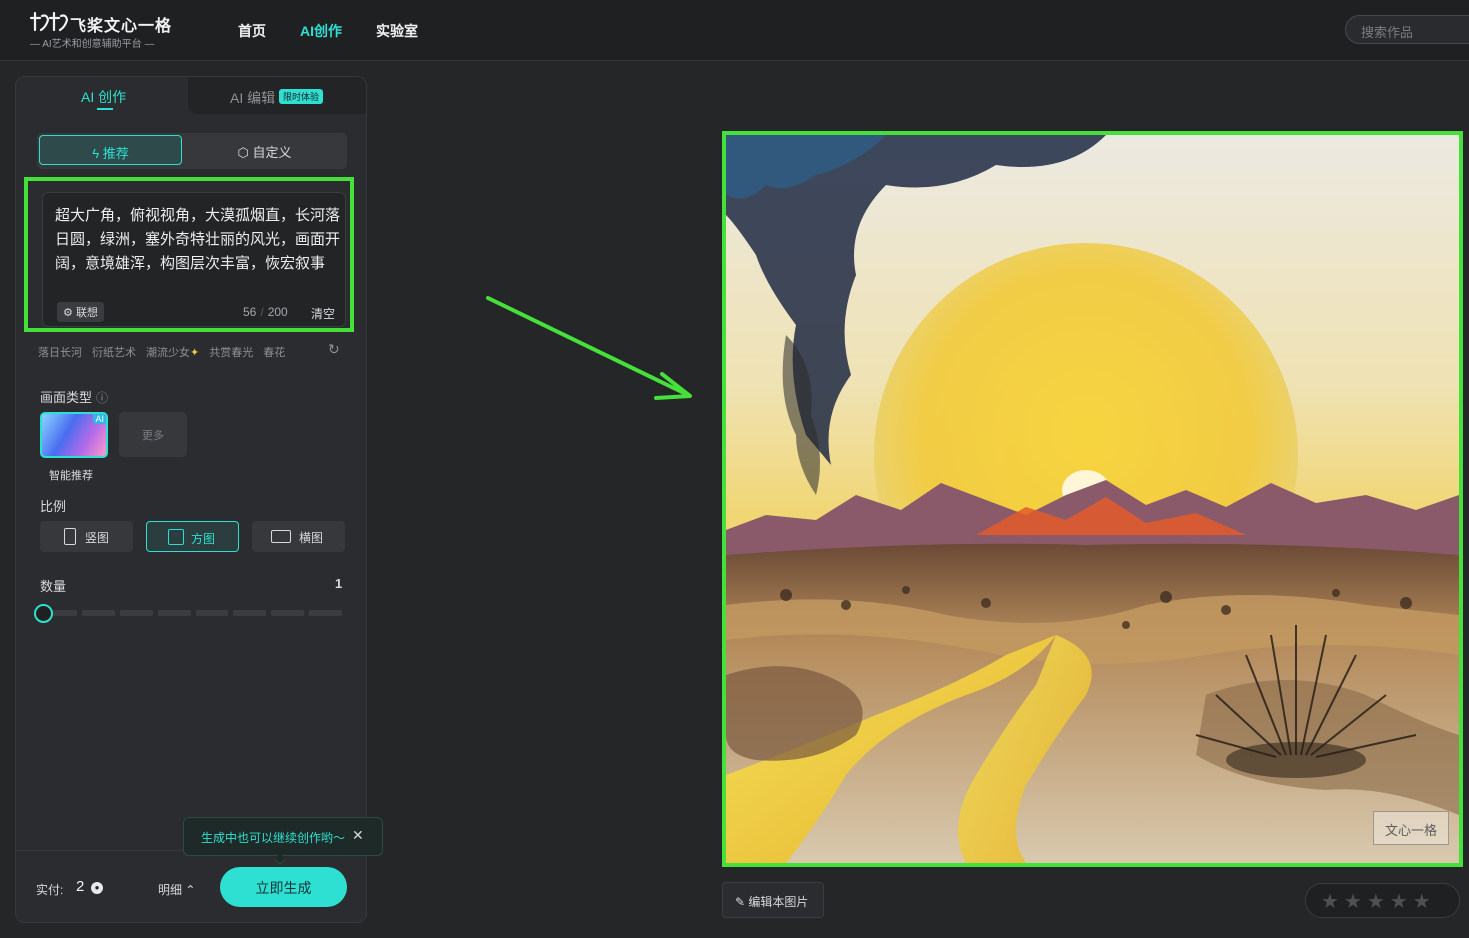  What do you see at coordinates (358, 835) in the screenshot?
I see `close-icon: ✕` at bounding box center [358, 835].